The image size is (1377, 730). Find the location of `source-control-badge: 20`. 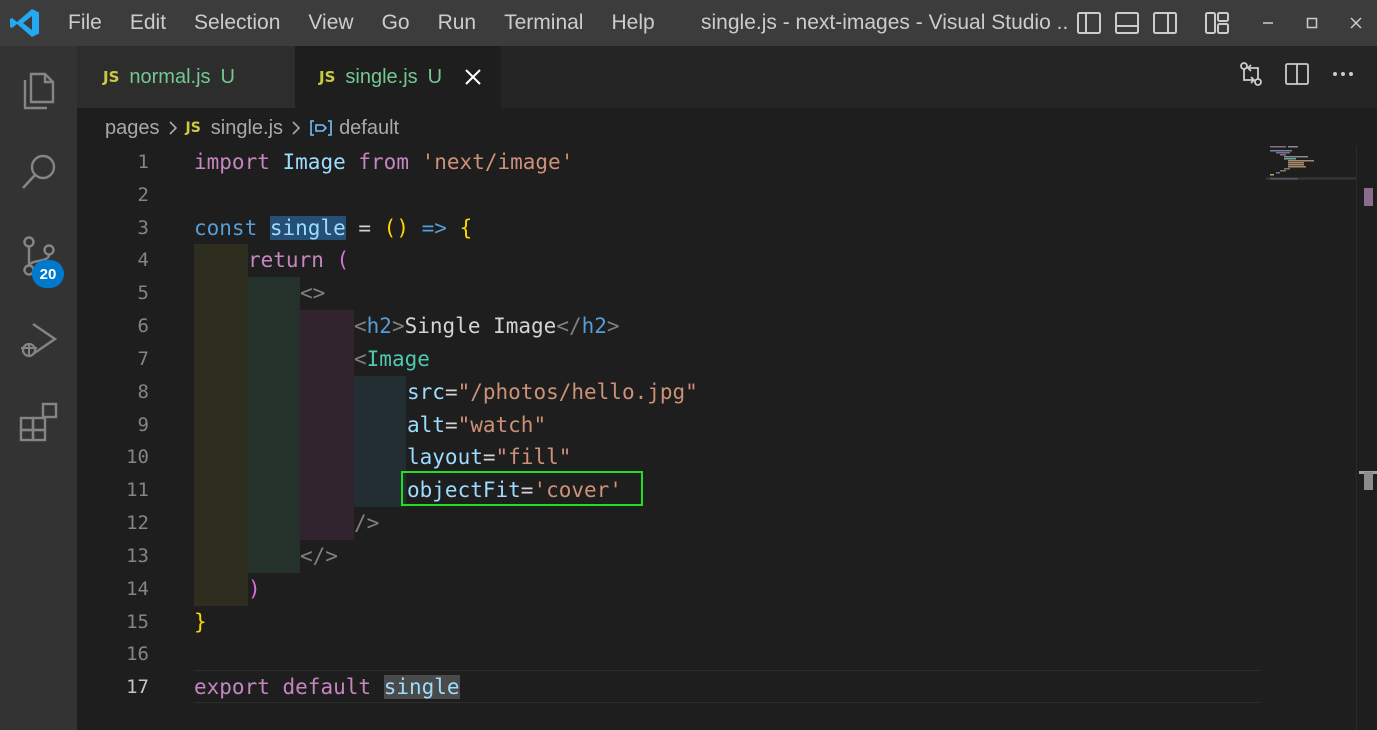

source-control-badge: 20 is located at coordinates (48, 274).